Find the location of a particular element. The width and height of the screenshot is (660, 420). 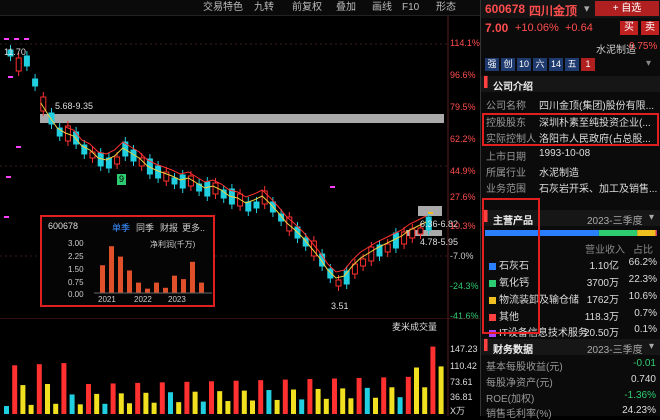

toolbar-overlay: 叠加 is located at coordinates (346, 8).